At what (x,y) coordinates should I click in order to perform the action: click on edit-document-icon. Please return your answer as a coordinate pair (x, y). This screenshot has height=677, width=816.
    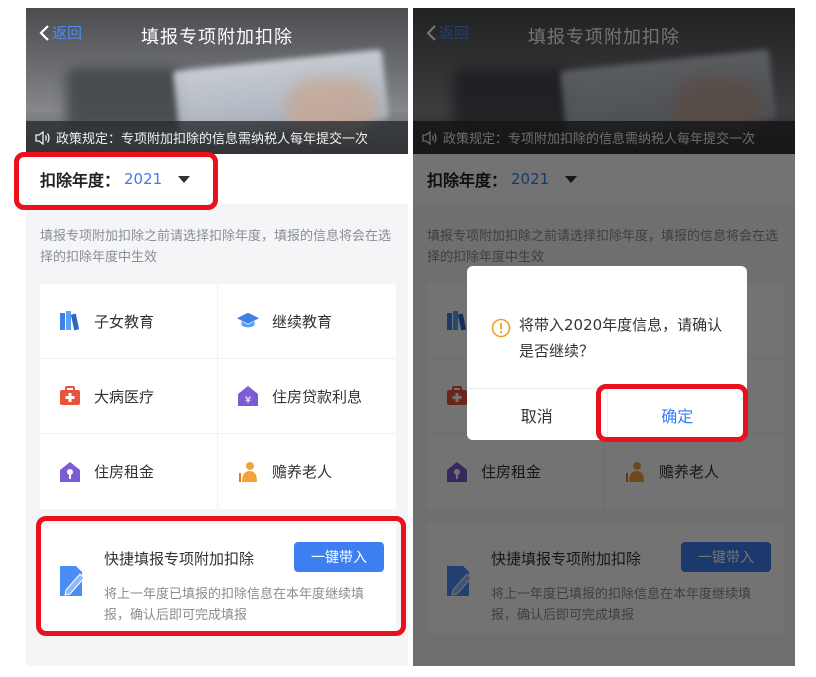
    Looking at the image, I should click on (73, 583).